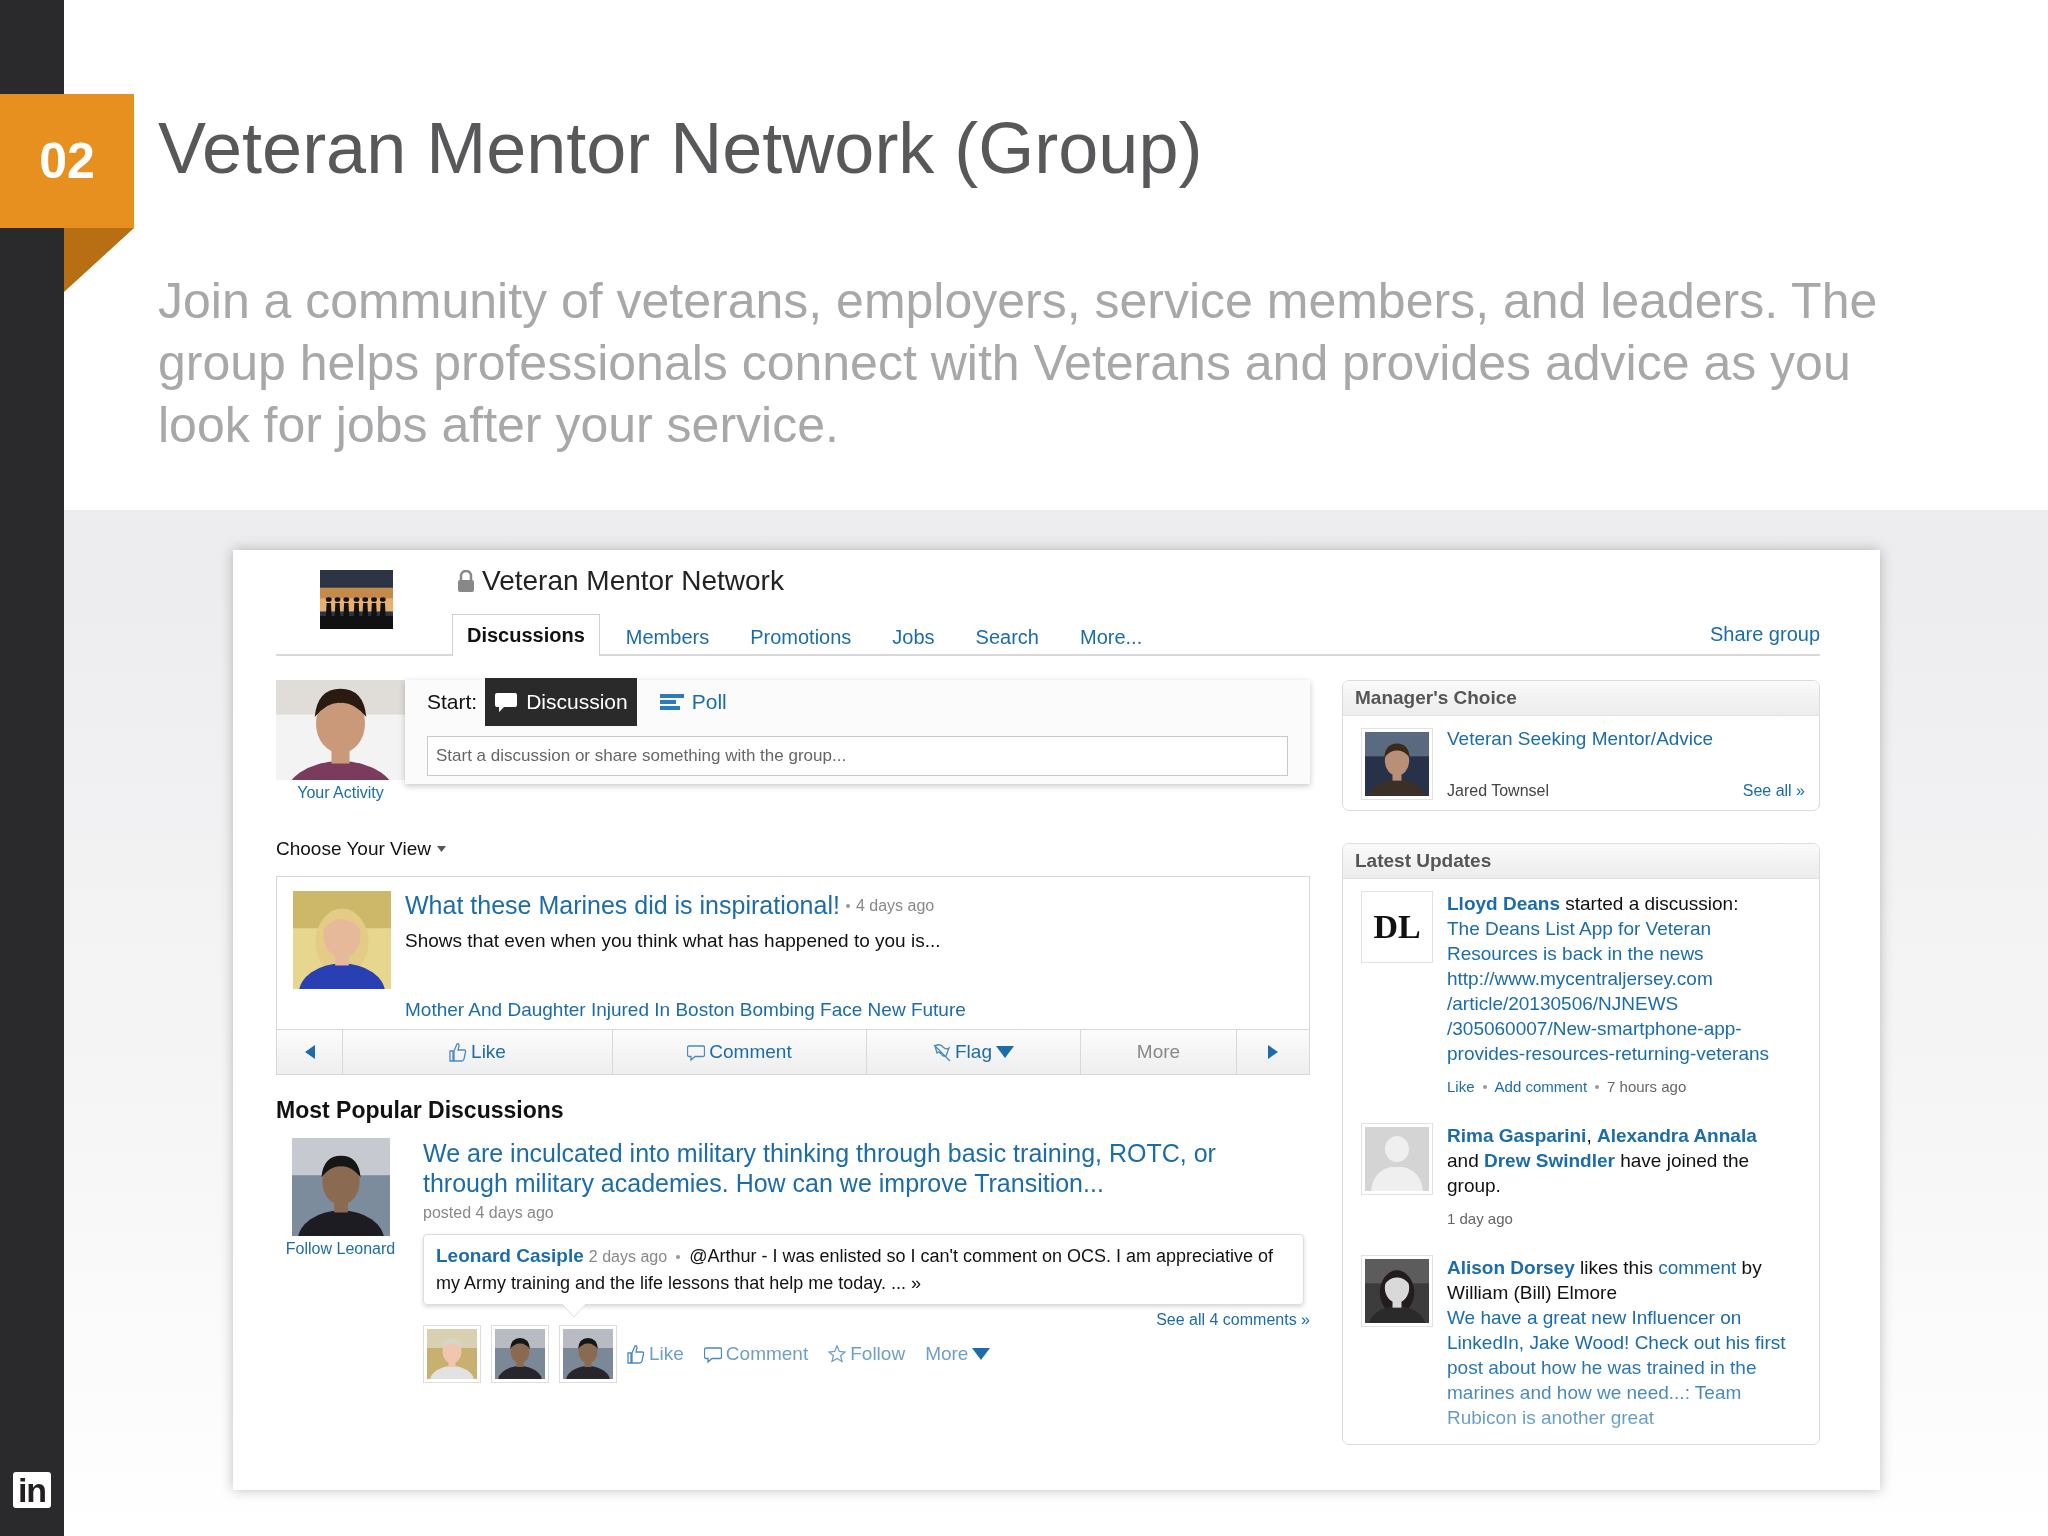 The image size is (2048, 1536). Describe the element at coordinates (1617, 991) in the screenshot. I see `discussion-link: The Deans List App for Veteran Resources is back in the news http://www.mycentraljersey.com /article/20130506/NJNEWS /305060007/New-smartphone-app-provides-resources-returning-veterans` at that location.